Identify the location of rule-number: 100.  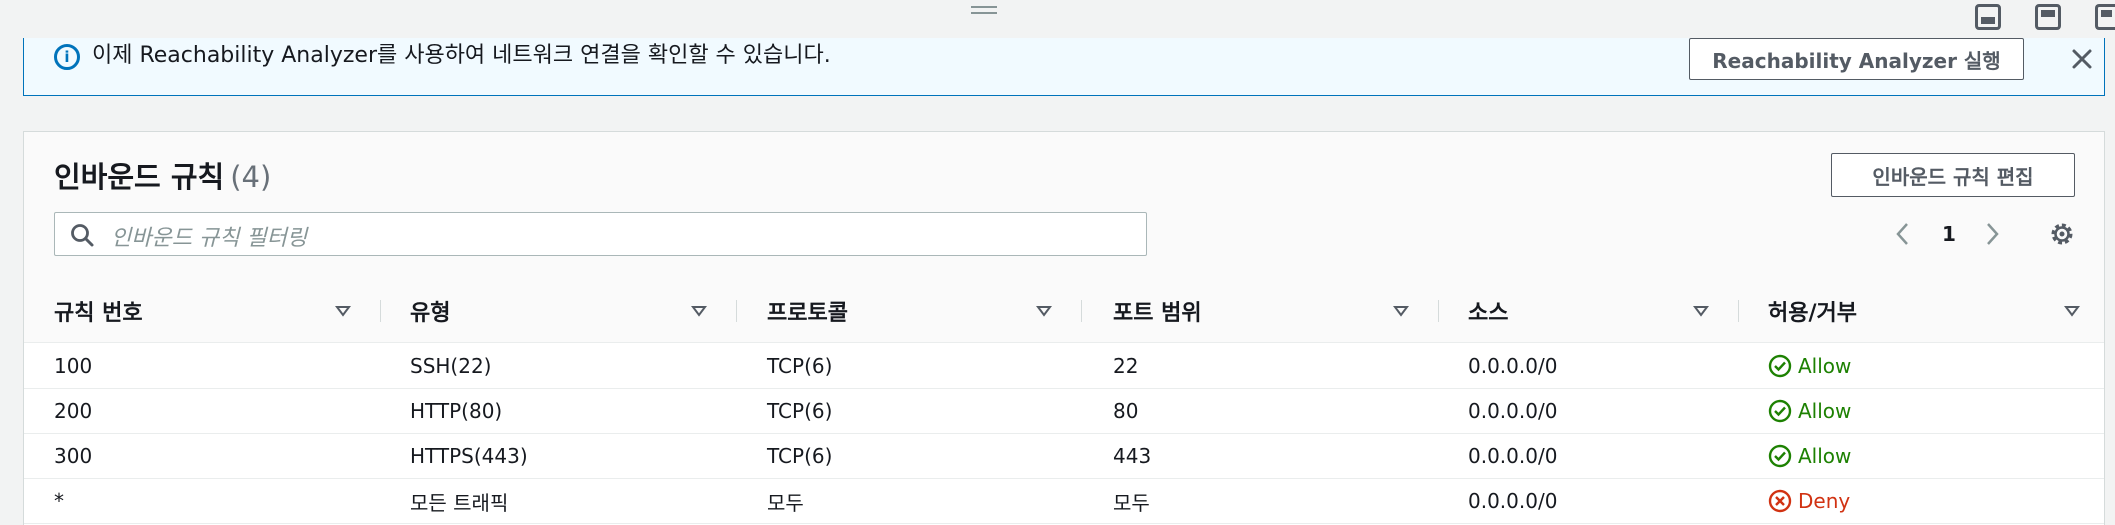
(73, 366).